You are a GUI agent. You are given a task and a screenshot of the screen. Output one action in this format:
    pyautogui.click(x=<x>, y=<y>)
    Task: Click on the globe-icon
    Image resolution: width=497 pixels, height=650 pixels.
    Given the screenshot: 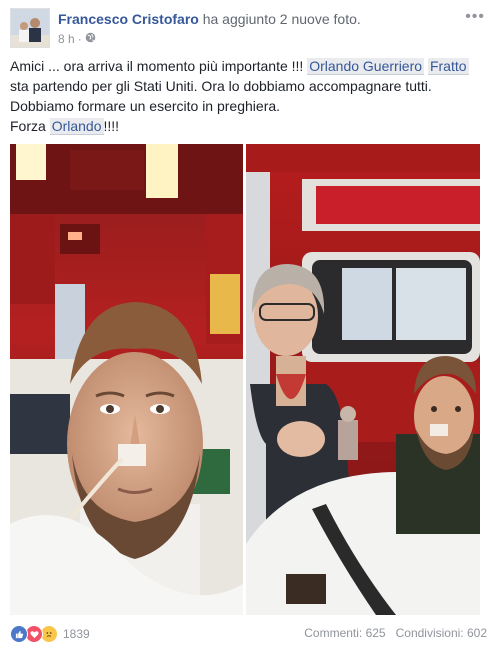 What is the action you would take?
    pyautogui.click(x=90, y=39)
    